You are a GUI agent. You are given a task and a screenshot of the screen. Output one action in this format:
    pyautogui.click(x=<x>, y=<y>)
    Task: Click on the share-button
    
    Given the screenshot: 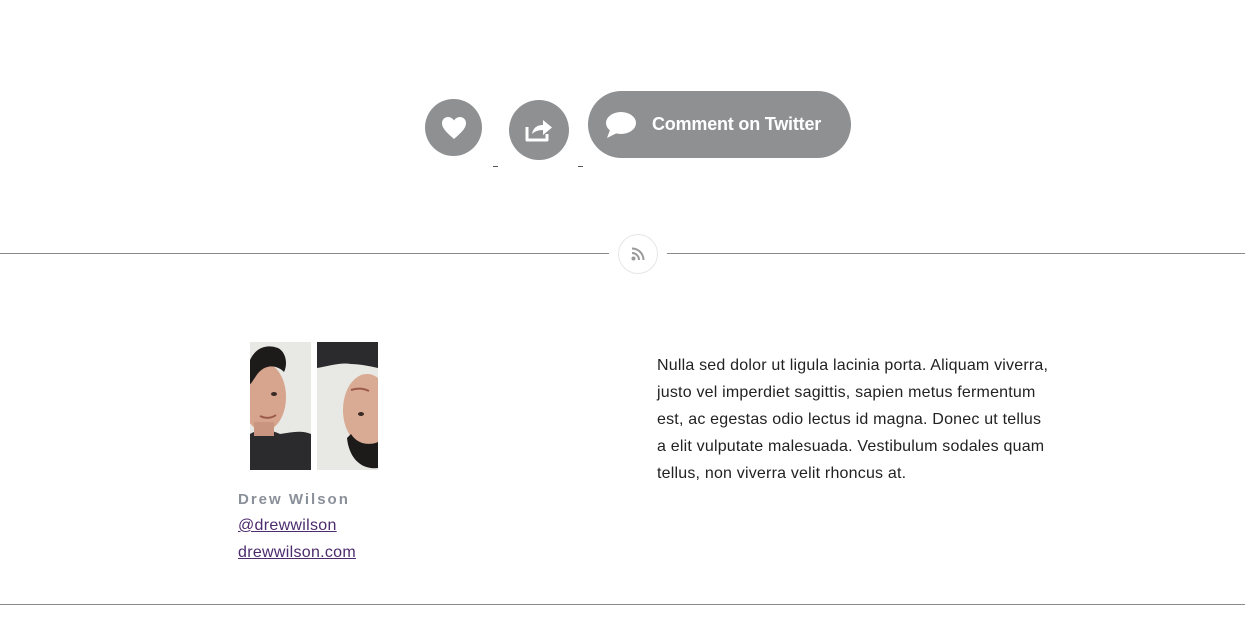 What is the action you would take?
    pyautogui.click(x=539, y=130)
    